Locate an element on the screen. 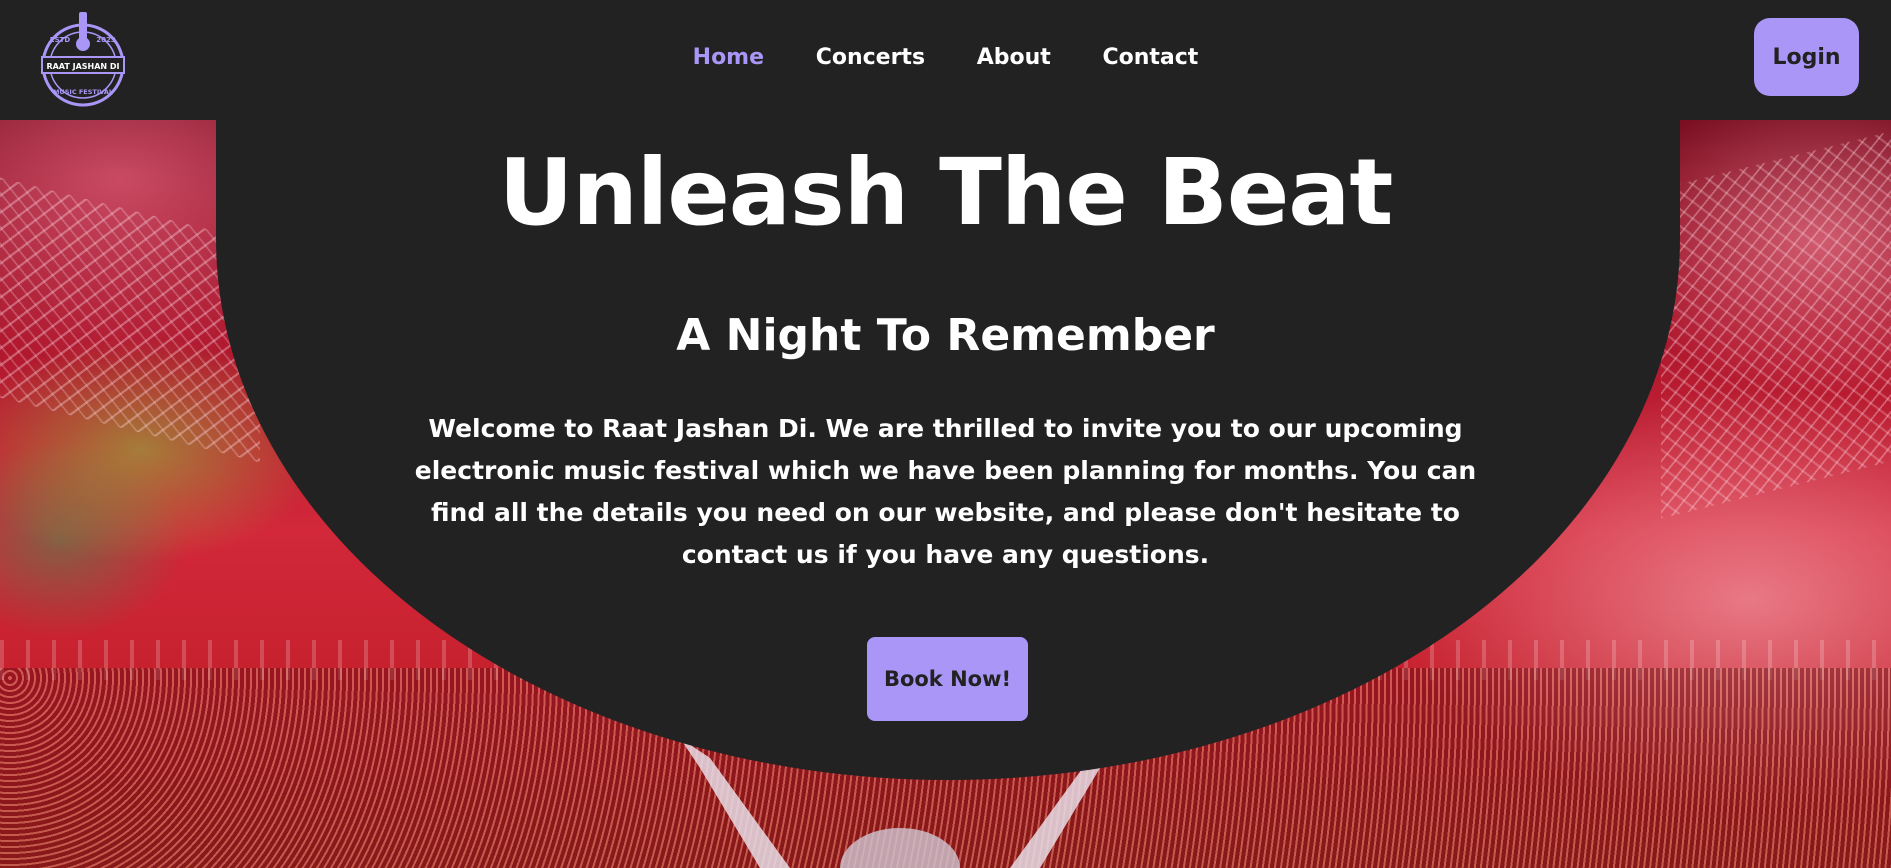 This screenshot has height=868, width=1891. main-nav: Home Concerts About Contact is located at coordinates (945, 58).